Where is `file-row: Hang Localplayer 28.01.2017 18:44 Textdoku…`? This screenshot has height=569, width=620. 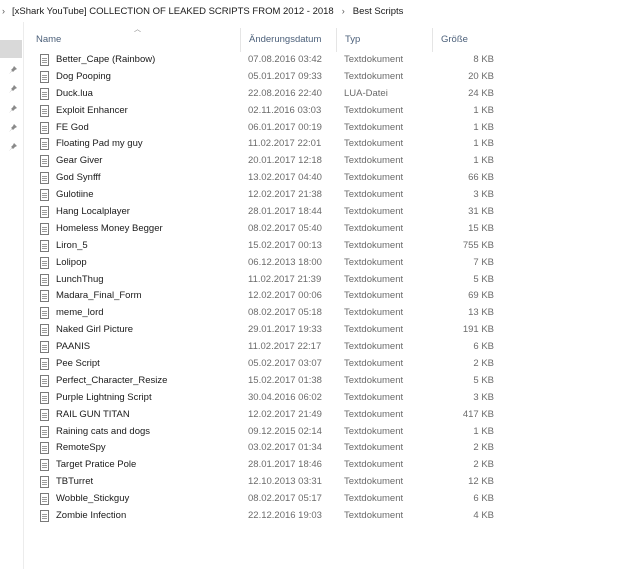 file-row: Hang Localplayer 28.01.2017 18:44 Textdoku… is located at coordinates (265, 212).